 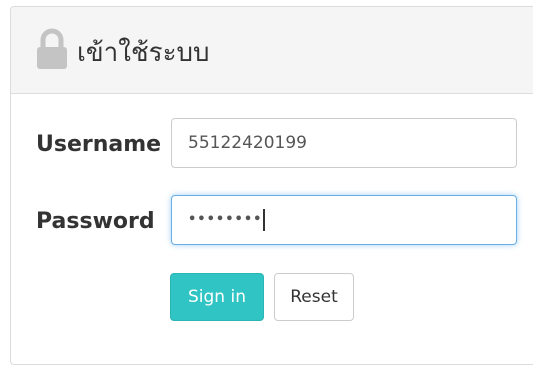 I want to click on password-value: ••••••••, so click(x=225, y=219).